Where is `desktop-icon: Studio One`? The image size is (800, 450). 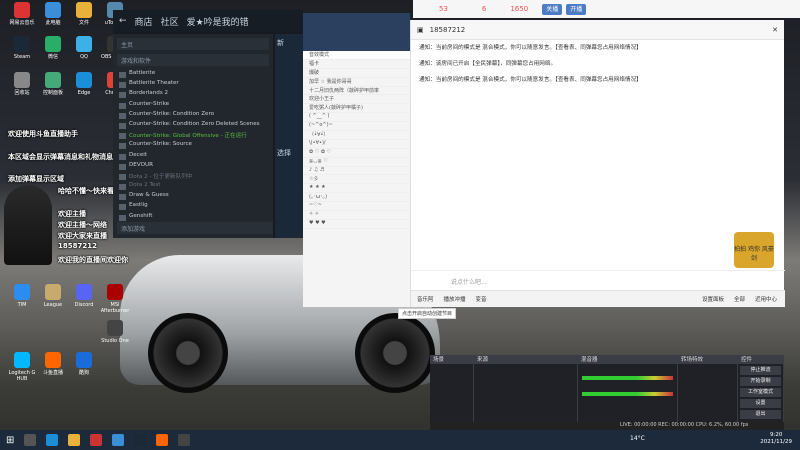 desktop-icon: Studio One is located at coordinates (115, 332).